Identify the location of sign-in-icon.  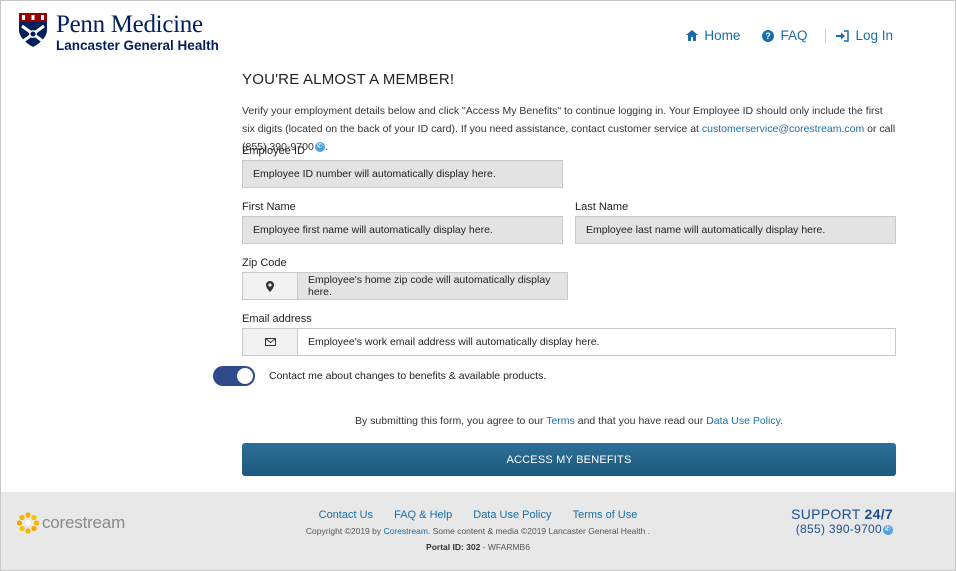
(843, 35).